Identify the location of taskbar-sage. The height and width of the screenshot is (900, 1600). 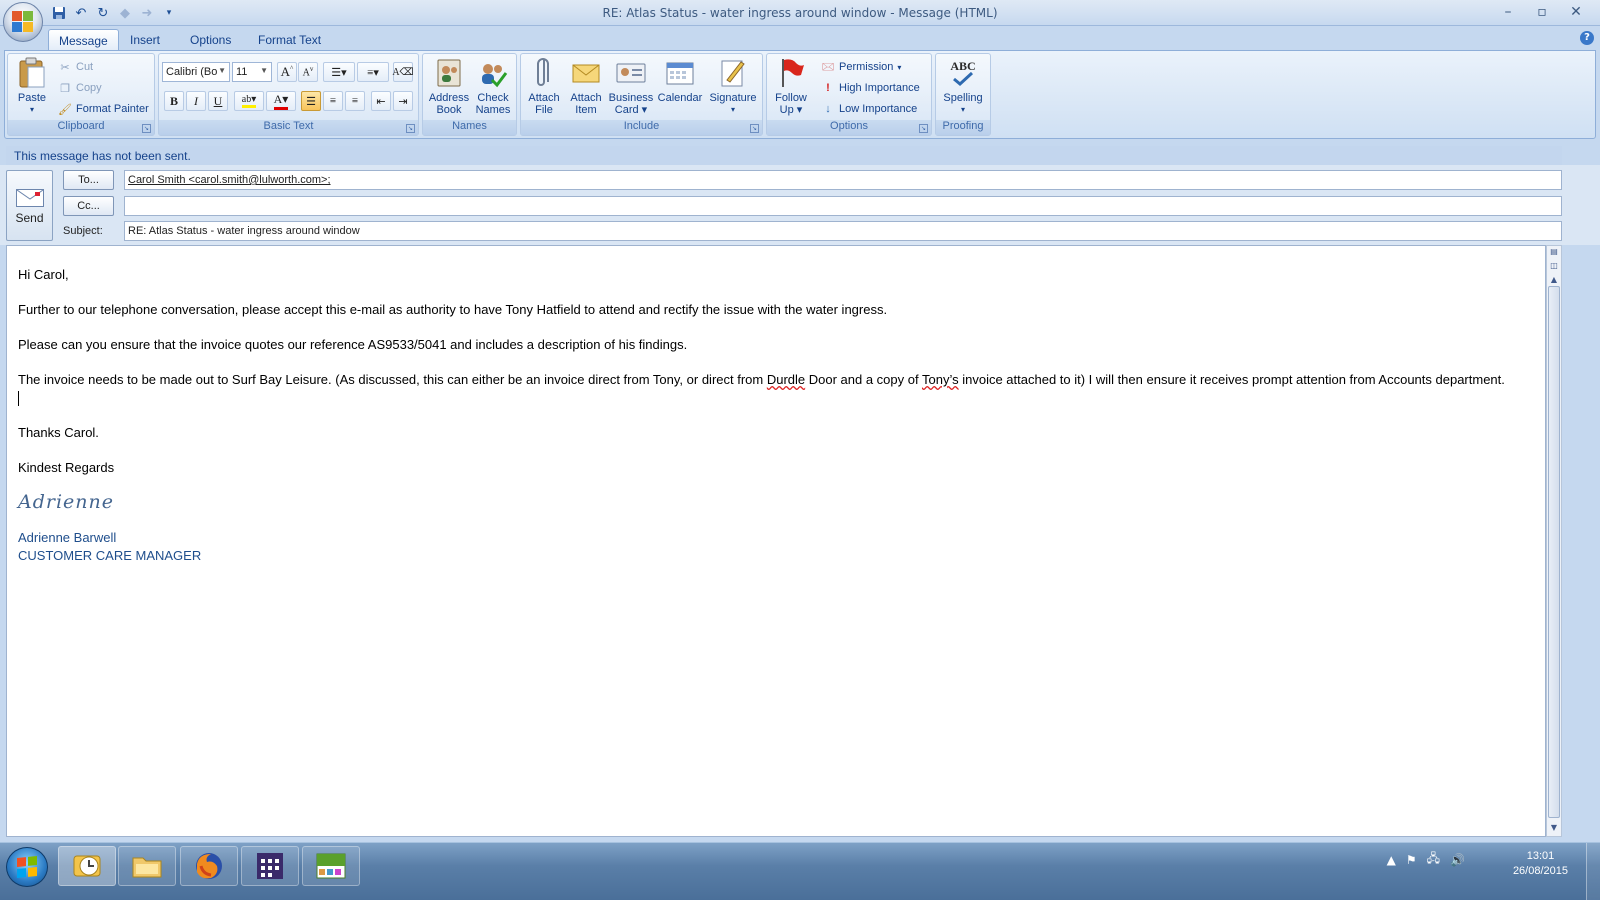
(331, 866).